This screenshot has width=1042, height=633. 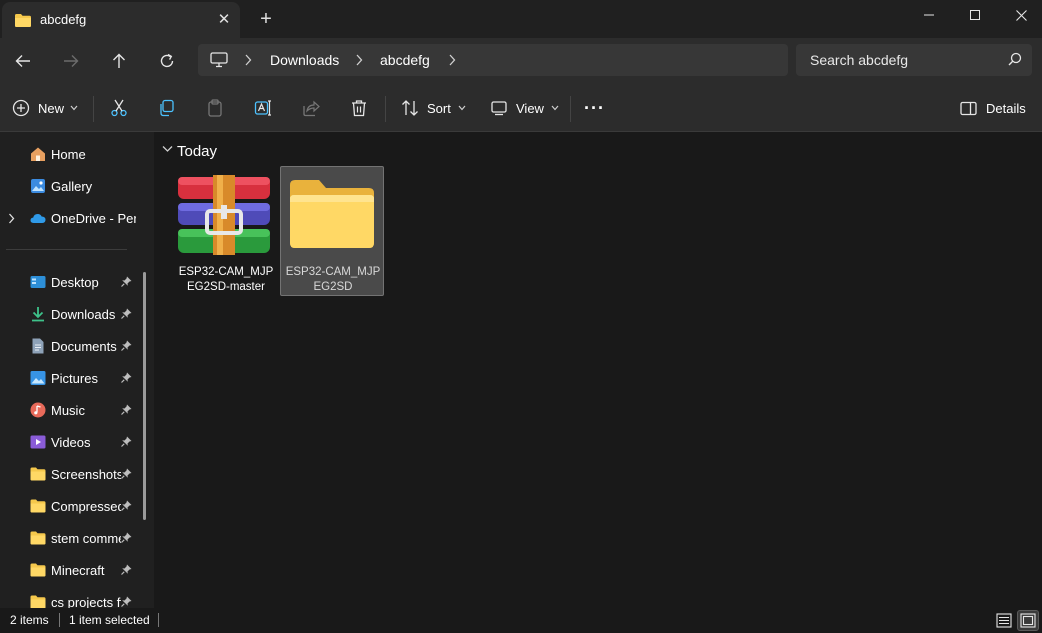 I want to click on forward-button, so click(x=71, y=61).